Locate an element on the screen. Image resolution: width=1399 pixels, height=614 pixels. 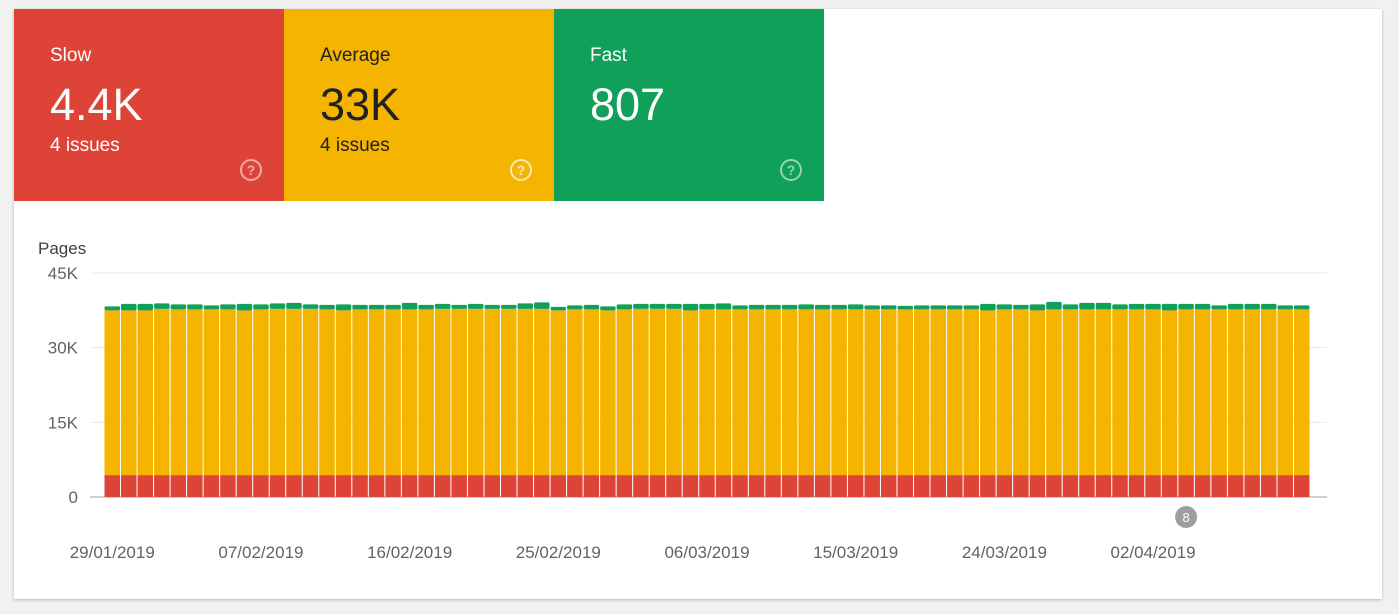
tile-slow-issues: 4 issues is located at coordinates (85, 145).